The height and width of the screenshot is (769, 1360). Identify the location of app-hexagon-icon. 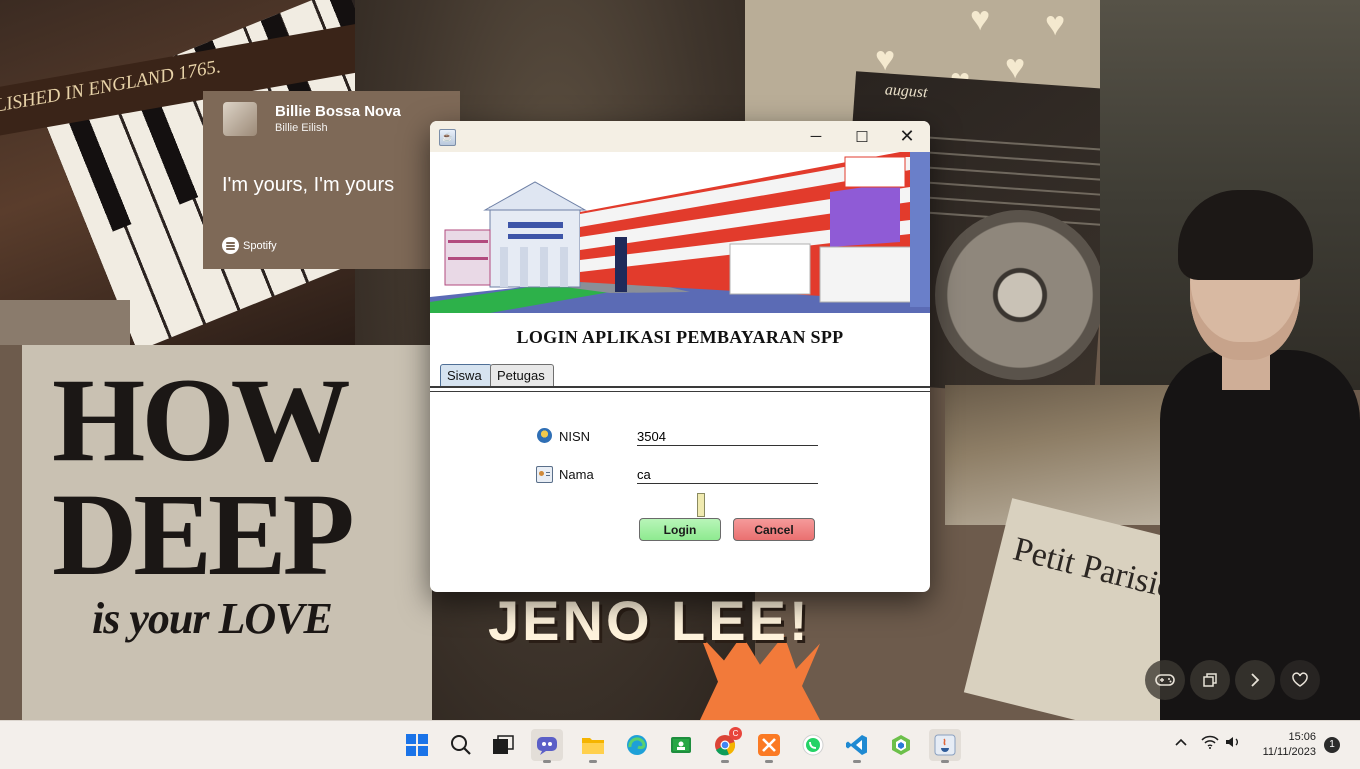
(901, 745).